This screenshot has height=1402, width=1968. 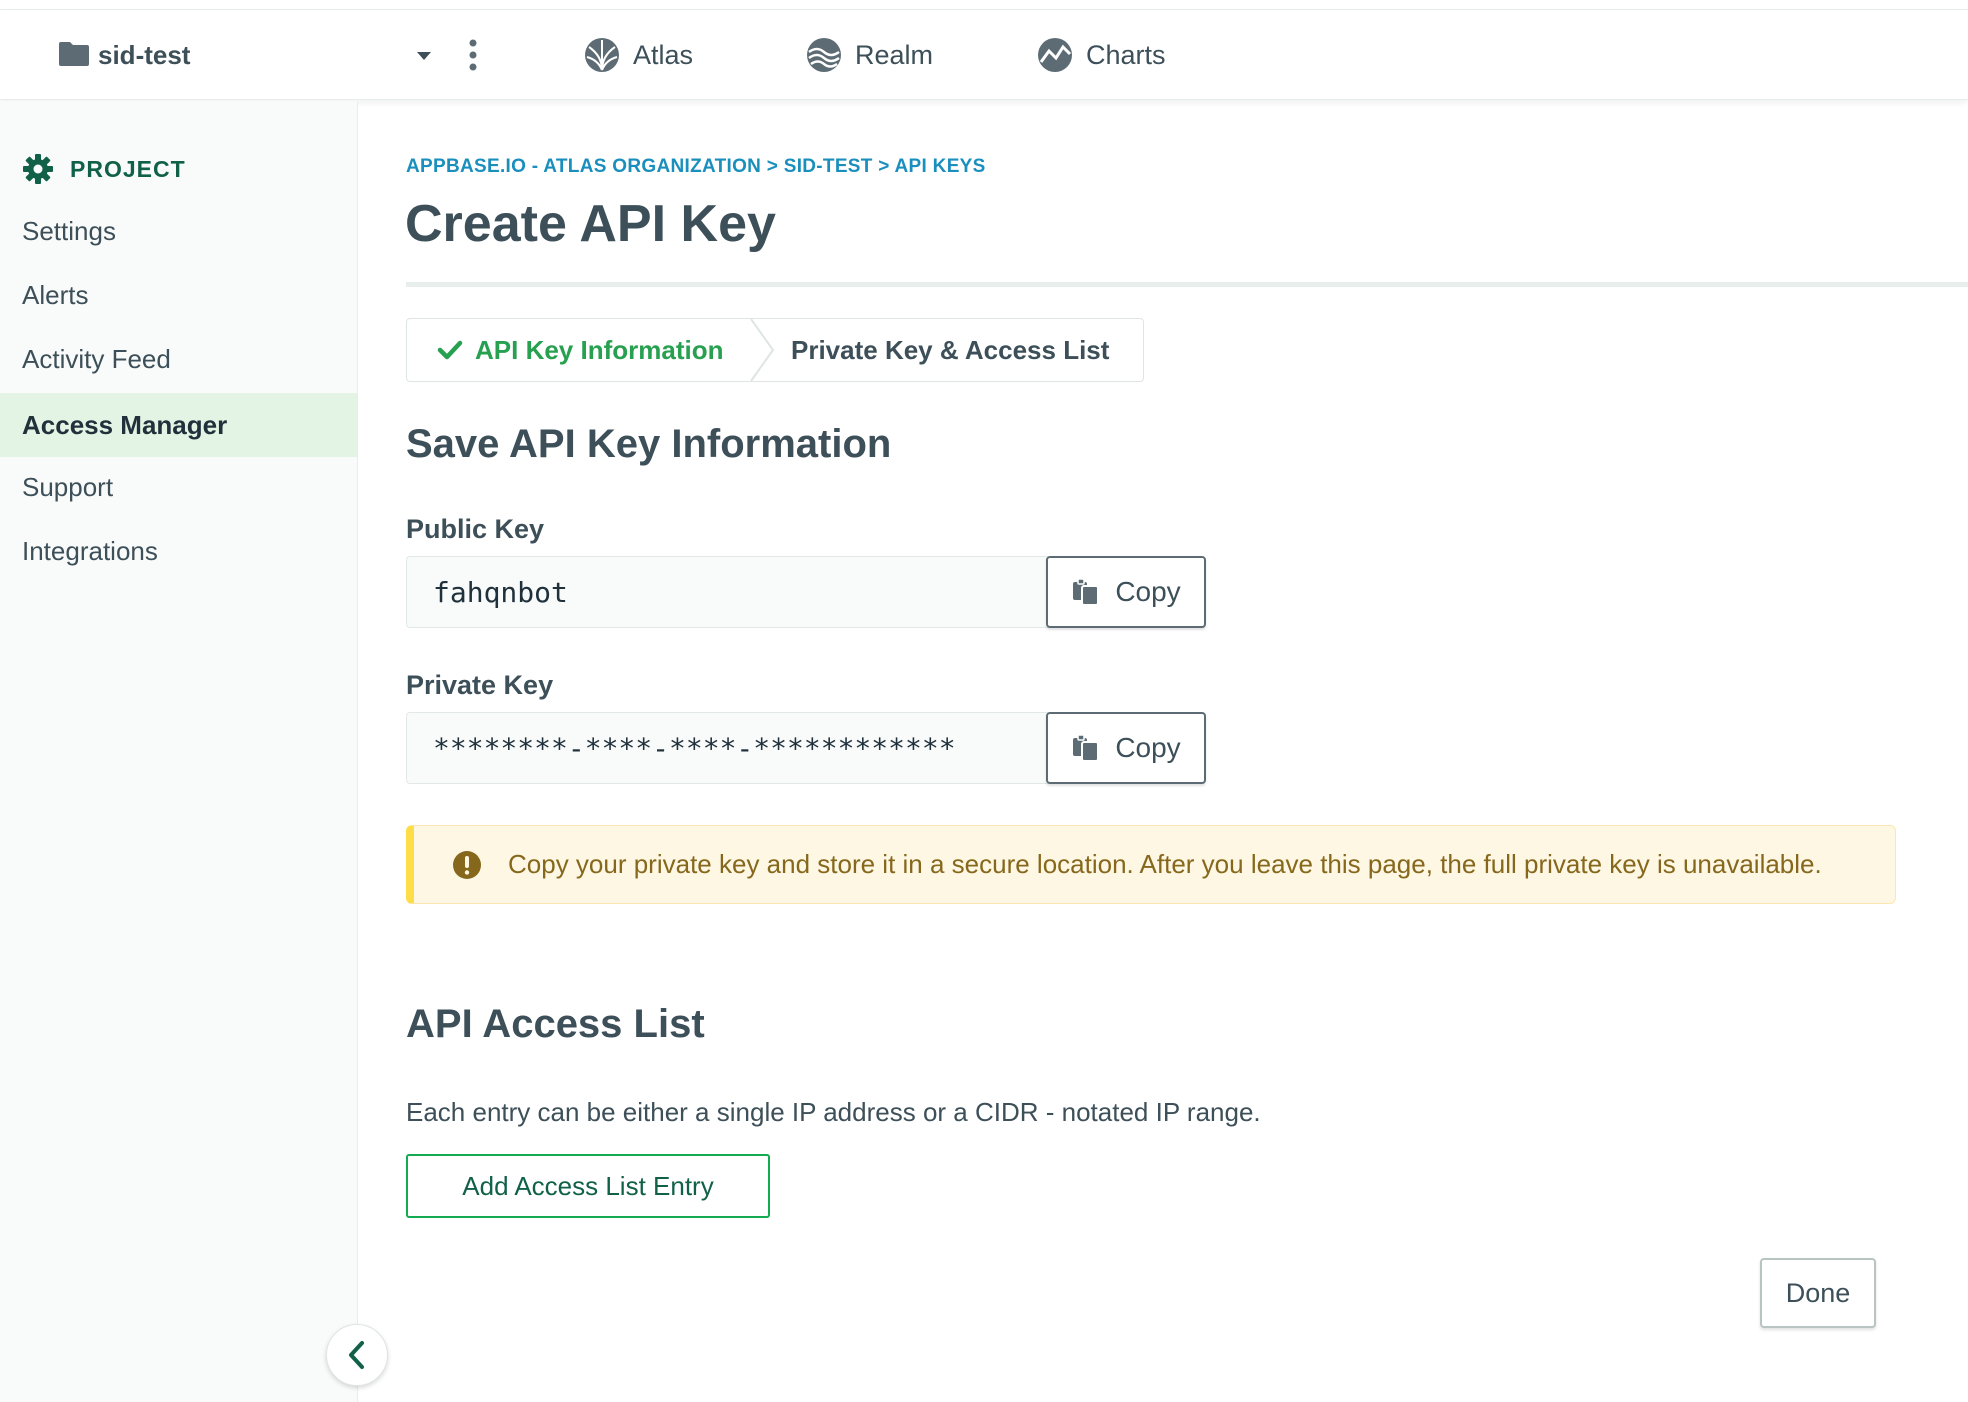 What do you see at coordinates (178, 231) in the screenshot?
I see `sidebar-item-settings: Settings` at bounding box center [178, 231].